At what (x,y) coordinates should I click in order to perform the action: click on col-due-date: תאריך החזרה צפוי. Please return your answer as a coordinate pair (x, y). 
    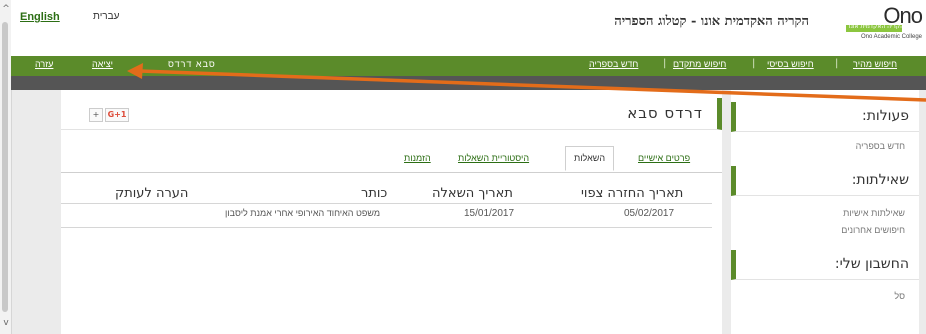
    Looking at the image, I should click on (632, 193).